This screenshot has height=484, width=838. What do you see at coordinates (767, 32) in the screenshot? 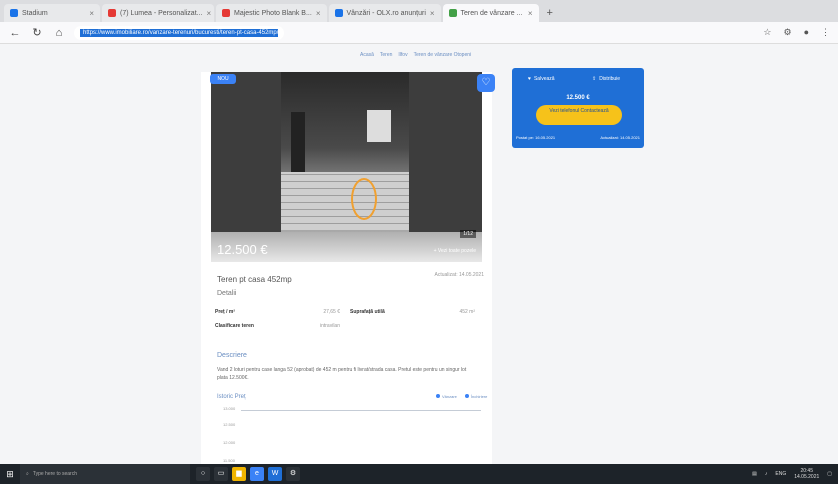
I see `bookmark-star-icon: ☆` at bounding box center [767, 32].